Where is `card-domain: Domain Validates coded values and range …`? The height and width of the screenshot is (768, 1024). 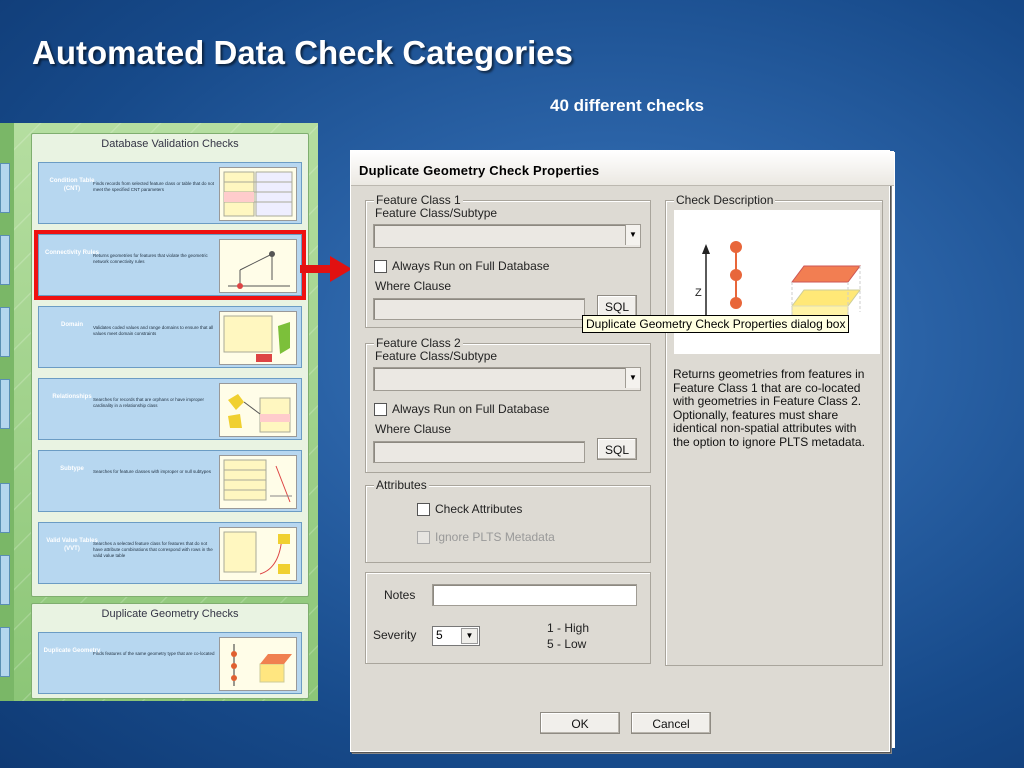 card-domain: Domain Validates coded values and range … is located at coordinates (170, 337).